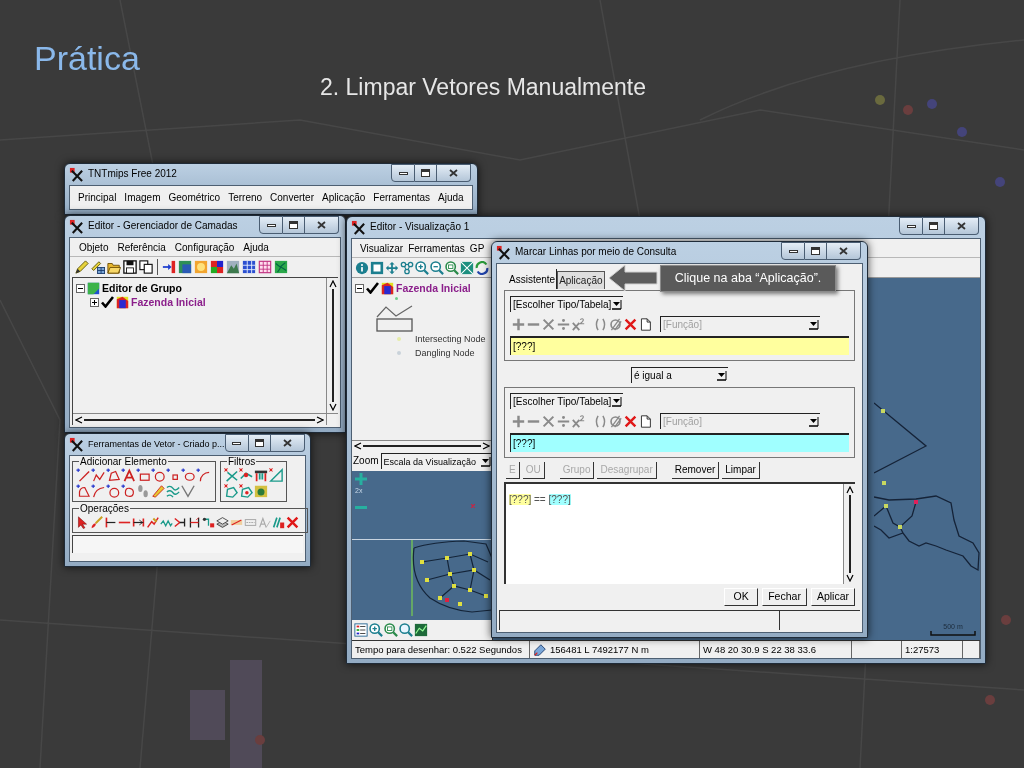  What do you see at coordinates (679, 442) in the screenshot?
I see `value-field: [???]` at bounding box center [679, 442].